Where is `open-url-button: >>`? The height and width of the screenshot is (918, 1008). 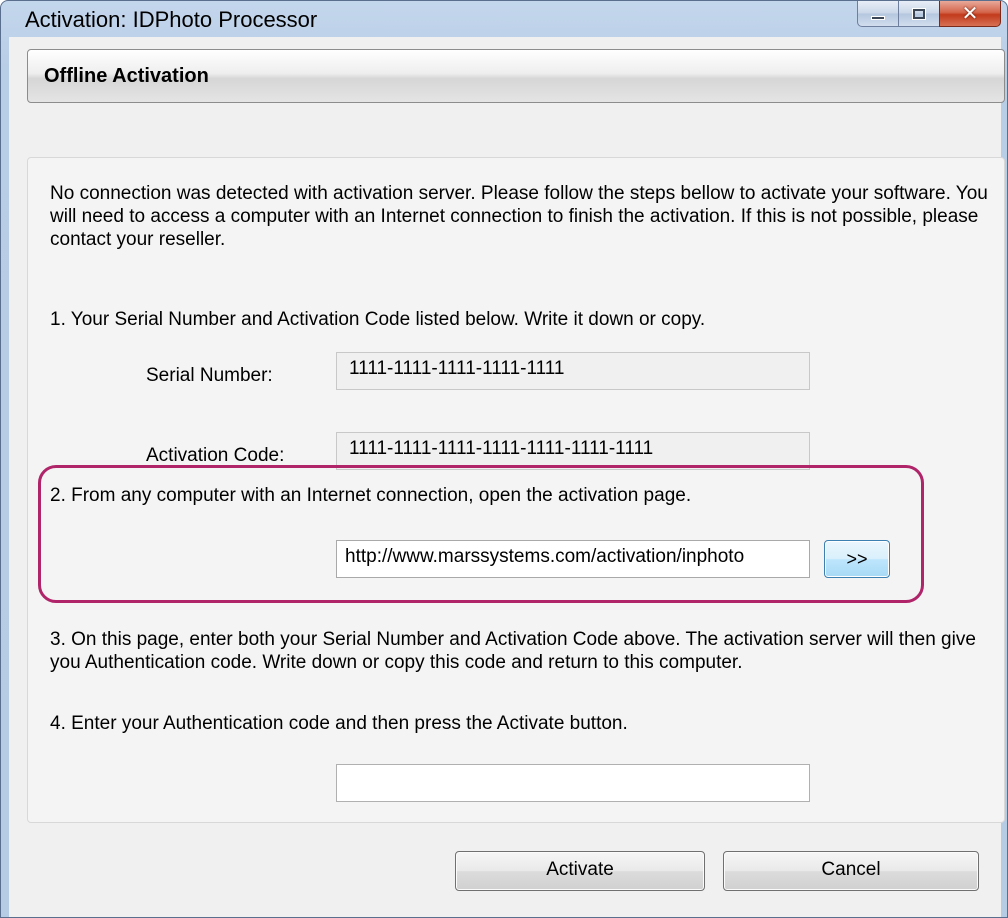 open-url-button: >> is located at coordinates (857, 559).